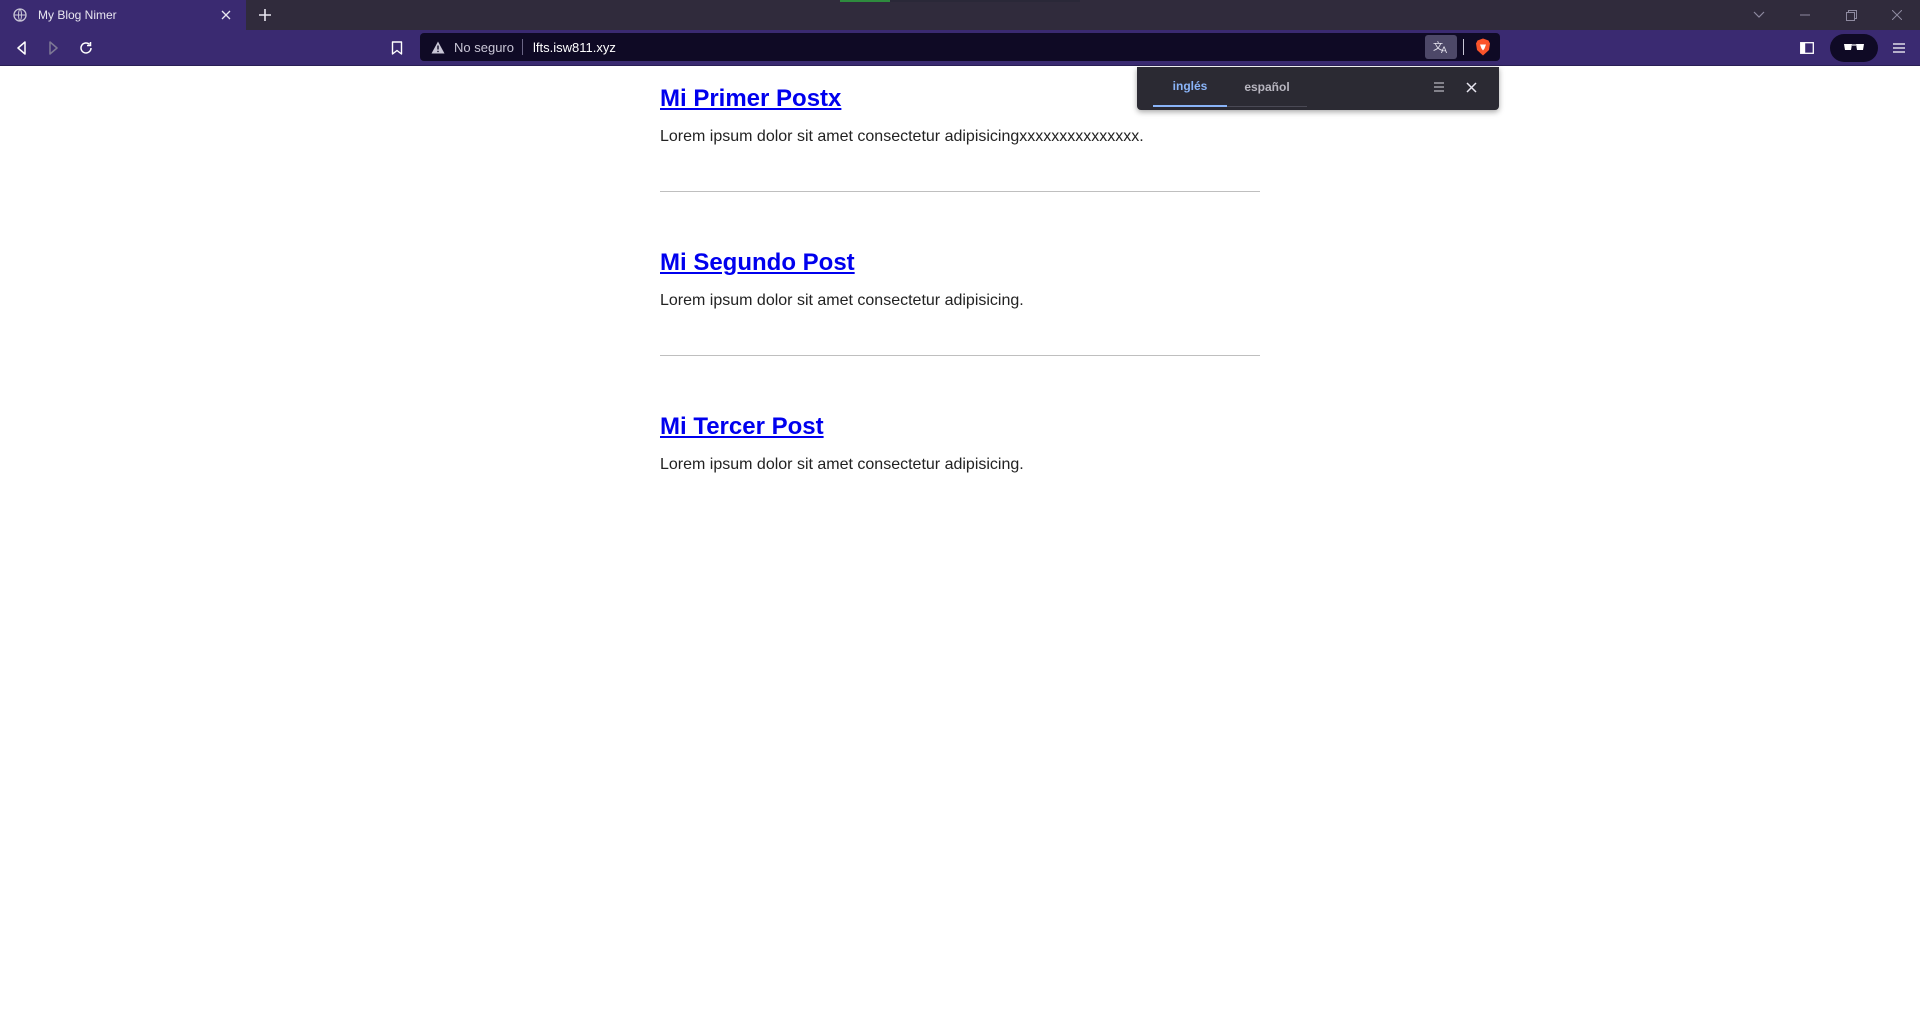 This screenshot has height=1012, width=1920. What do you see at coordinates (226, 15) in the screenshot?
I see `close-tab-icon` at bounding box center [226, 15].